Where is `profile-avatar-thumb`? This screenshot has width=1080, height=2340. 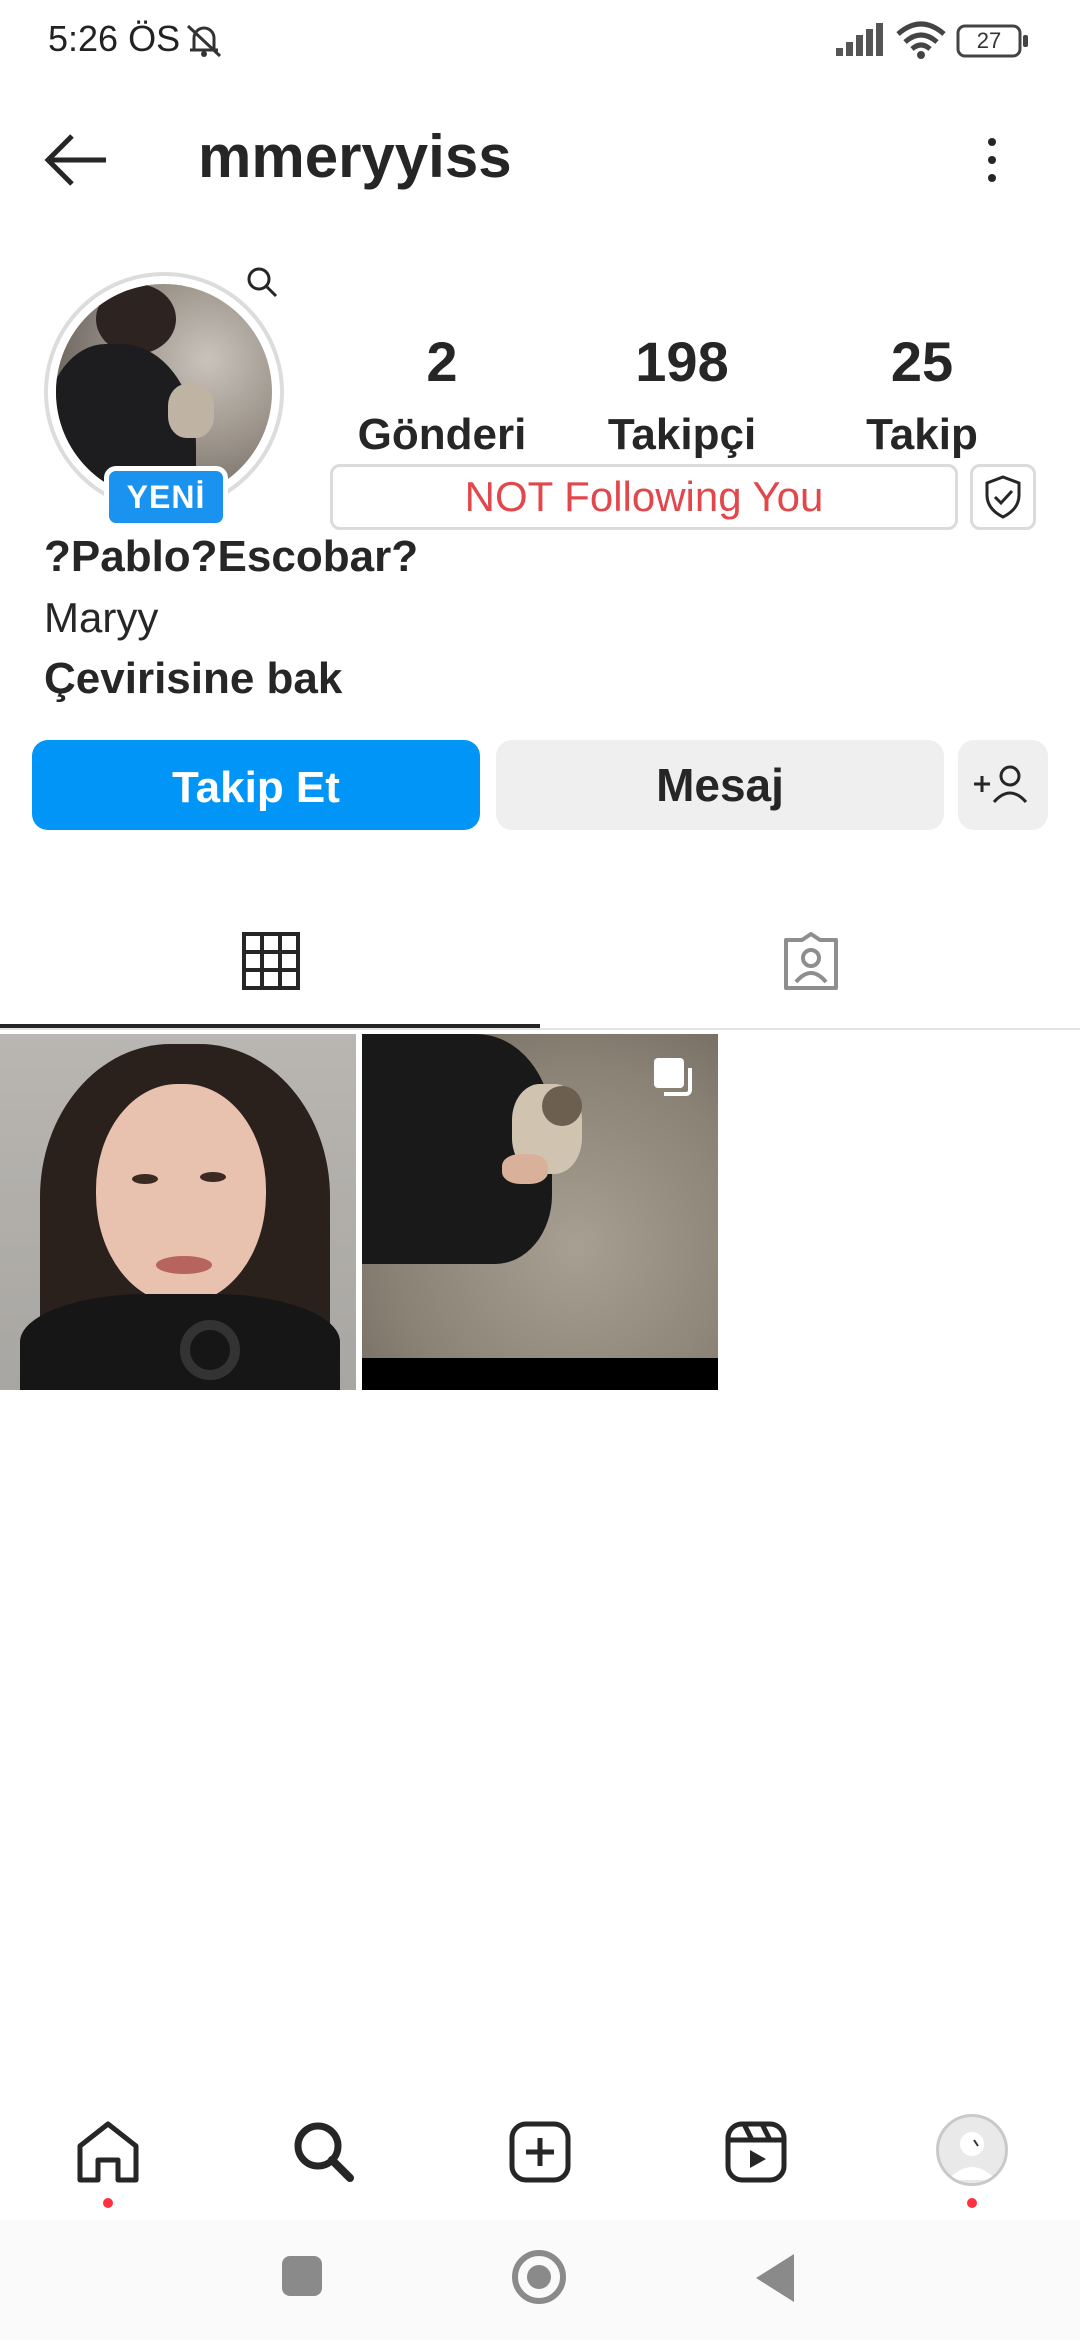 profile-avatar-thumb is located at coordinates (972, 2150).